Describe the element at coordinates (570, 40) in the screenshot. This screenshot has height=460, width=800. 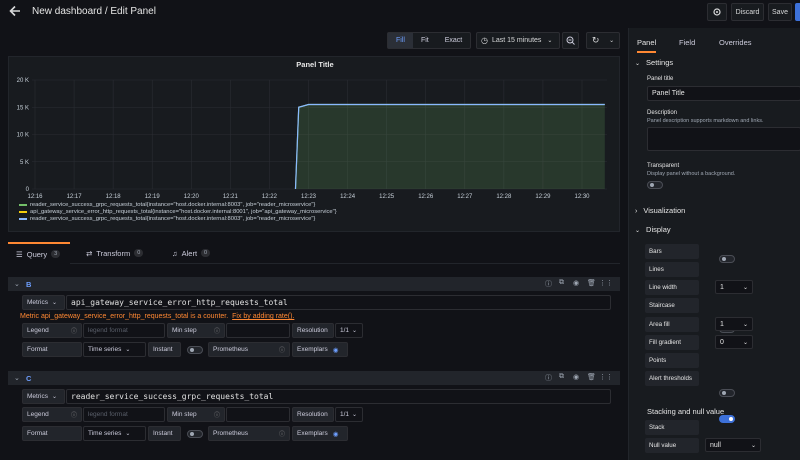
I see `zoom-out-icon` at that location.